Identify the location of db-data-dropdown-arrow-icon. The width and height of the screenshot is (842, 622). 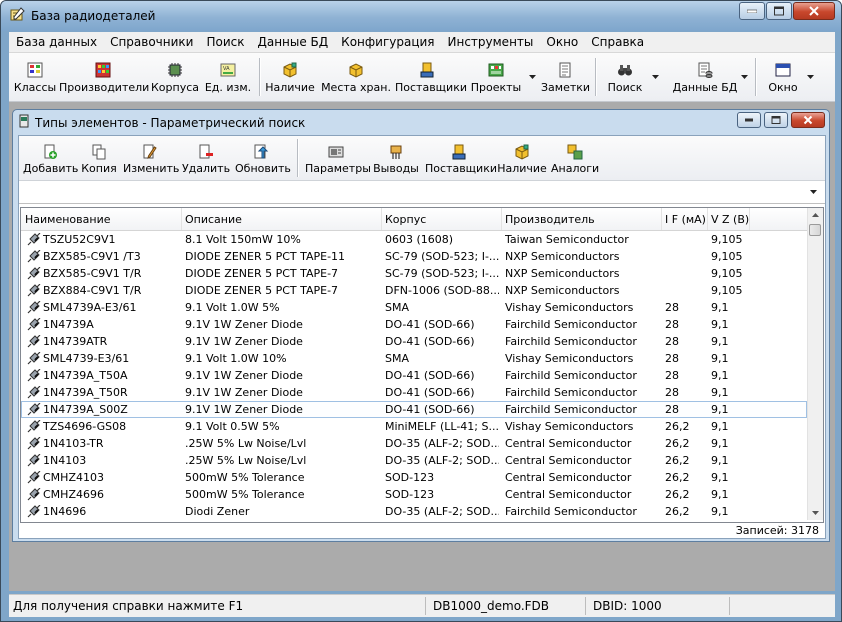
(744, 77).